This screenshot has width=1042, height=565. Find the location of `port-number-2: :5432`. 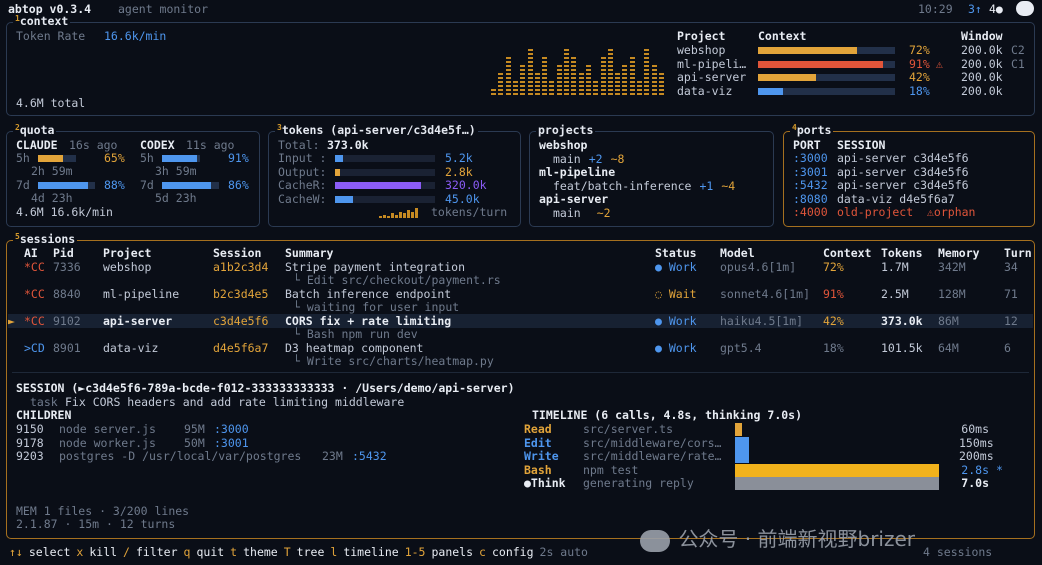

port-number-2: :5432 is located at coordinates (810, 185).